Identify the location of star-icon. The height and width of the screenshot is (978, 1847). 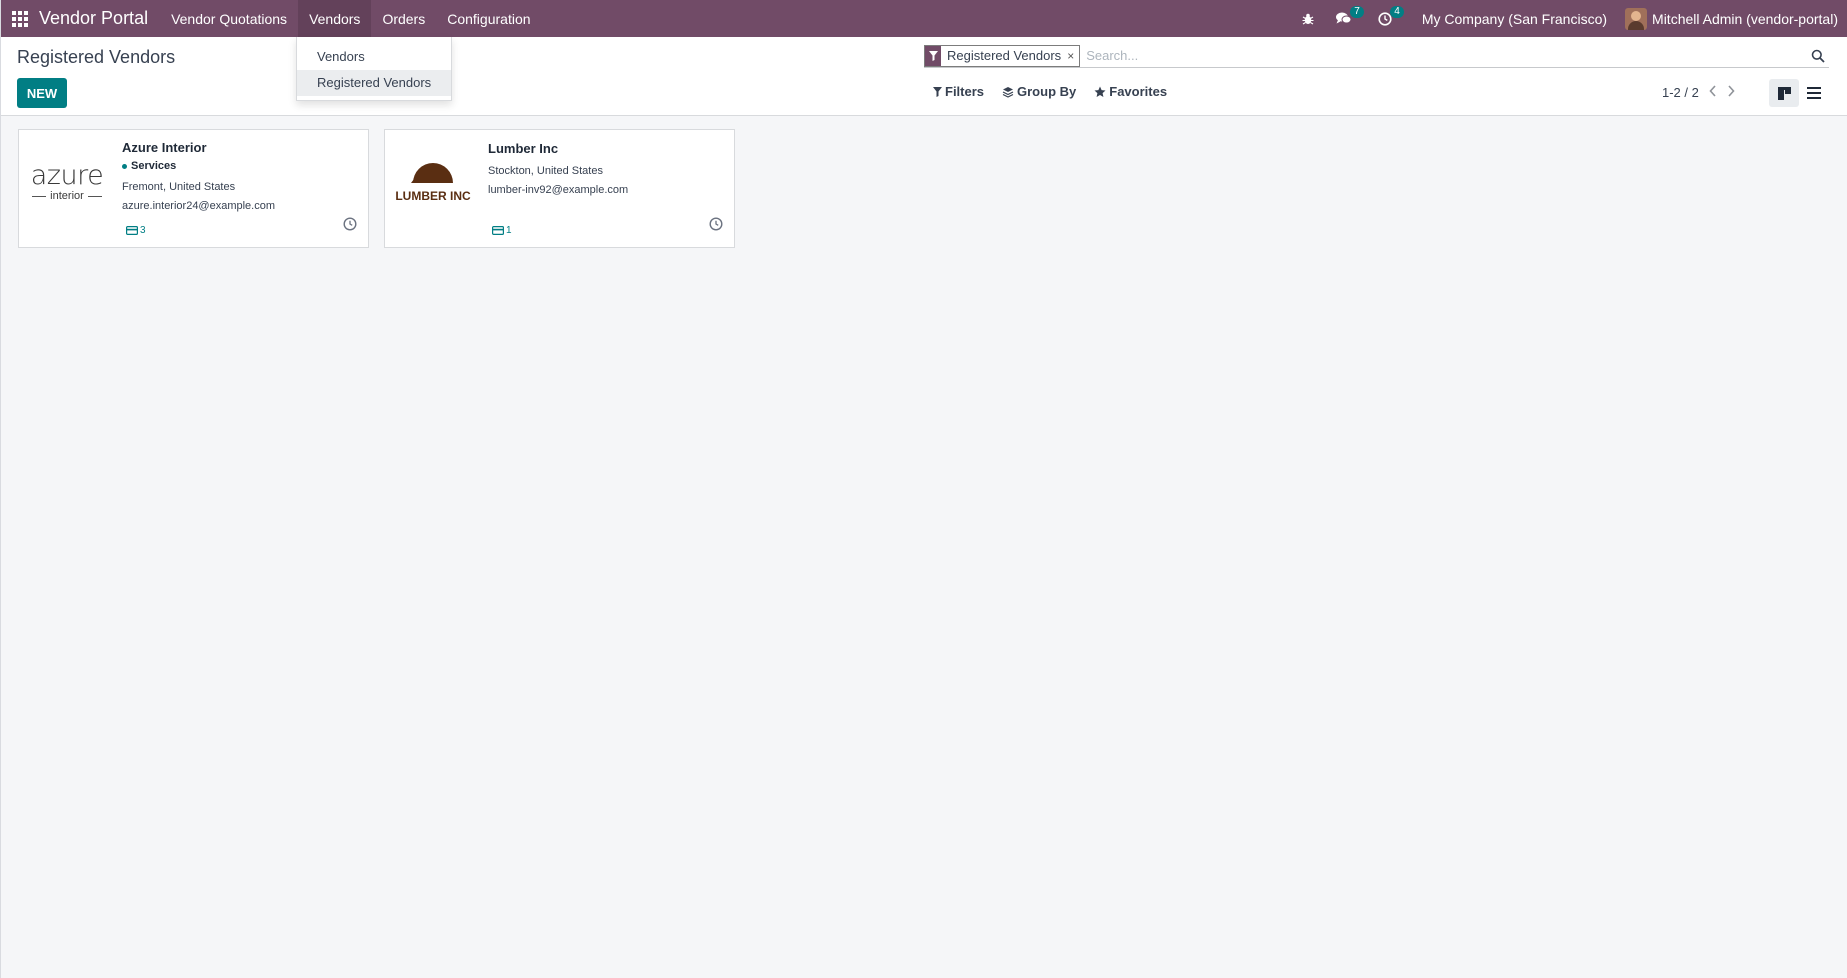
(1100, 91).